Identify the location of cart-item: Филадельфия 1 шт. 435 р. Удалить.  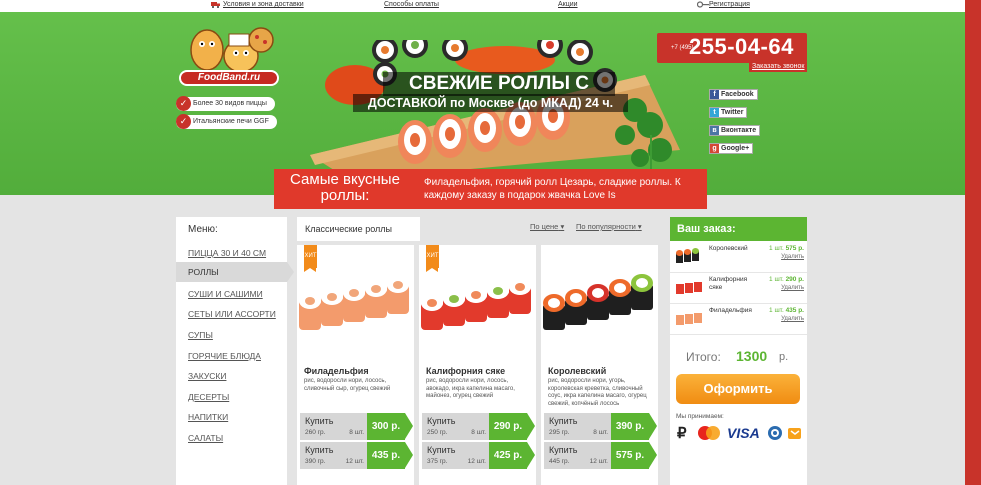
(738, 320).